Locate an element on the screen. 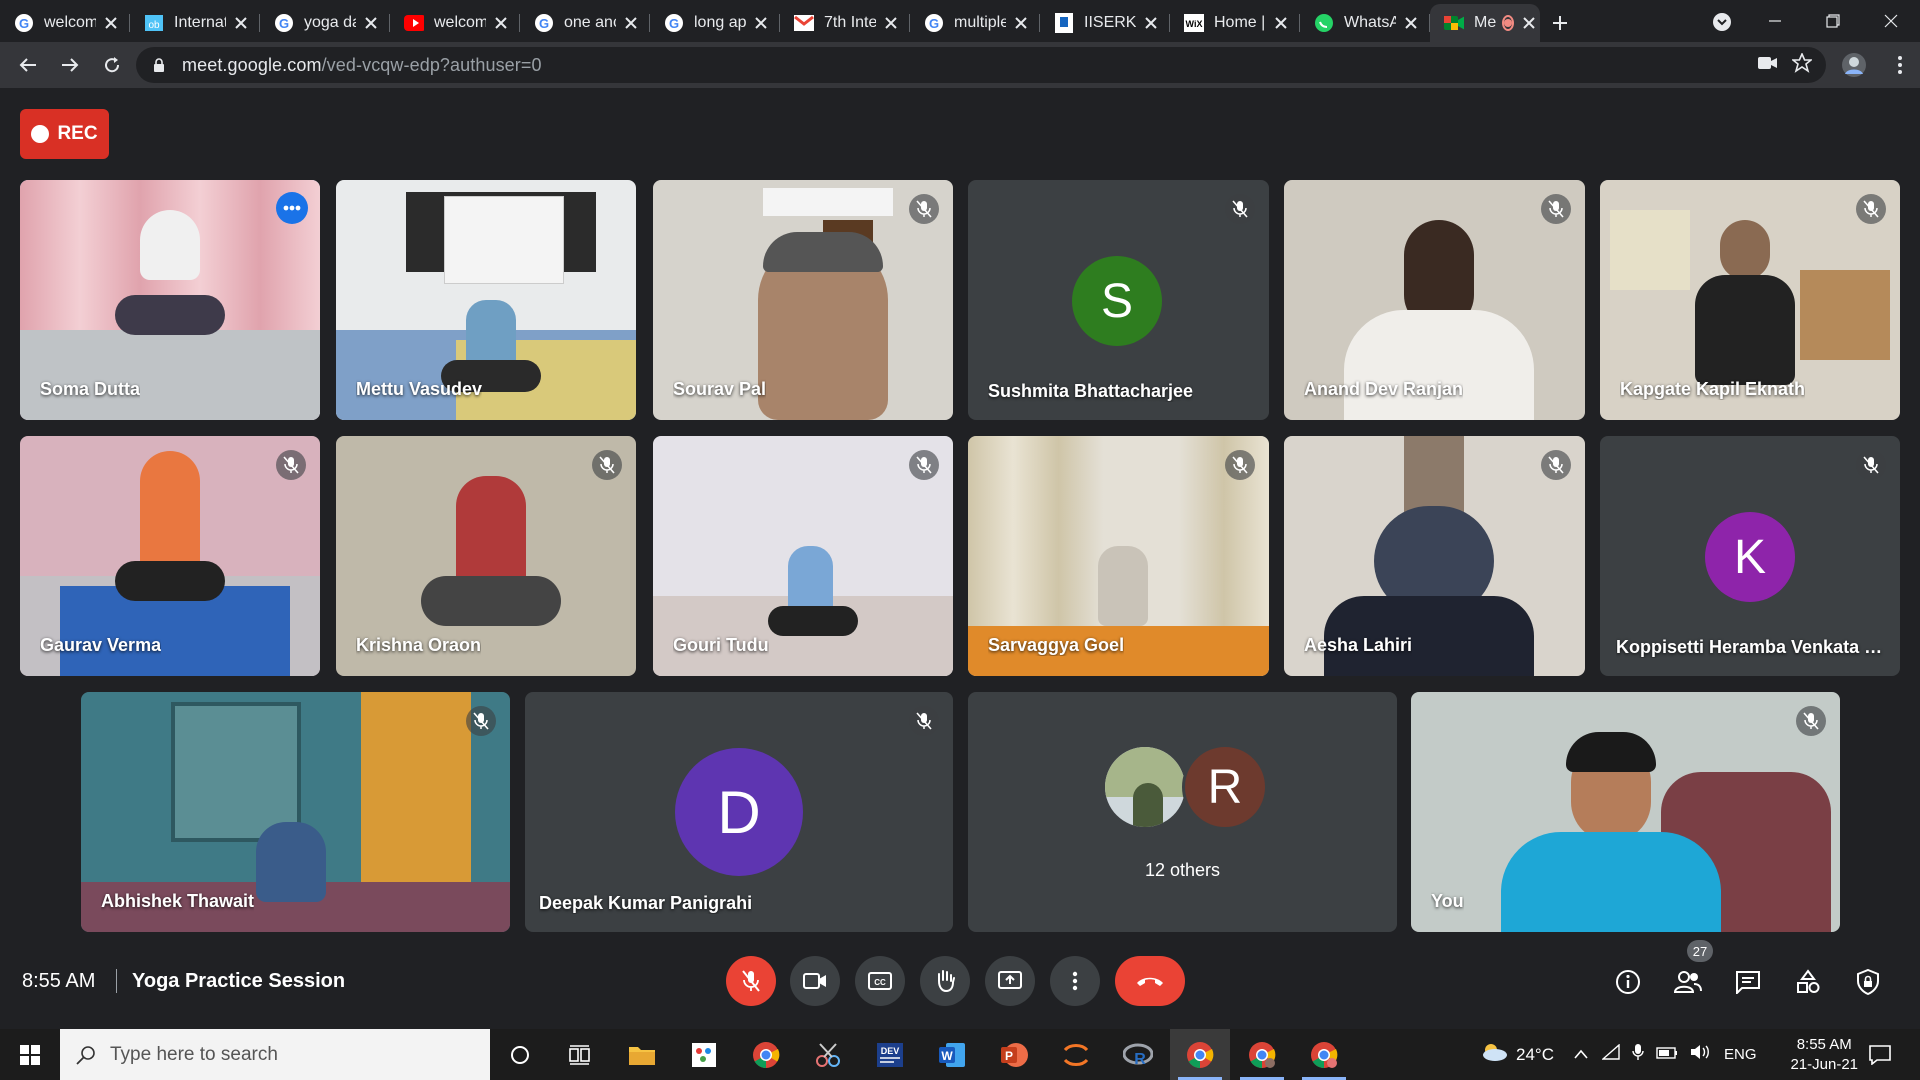  participant-tile: D Deepak Kumar Panigrahi is located at coordinates (739, 812).